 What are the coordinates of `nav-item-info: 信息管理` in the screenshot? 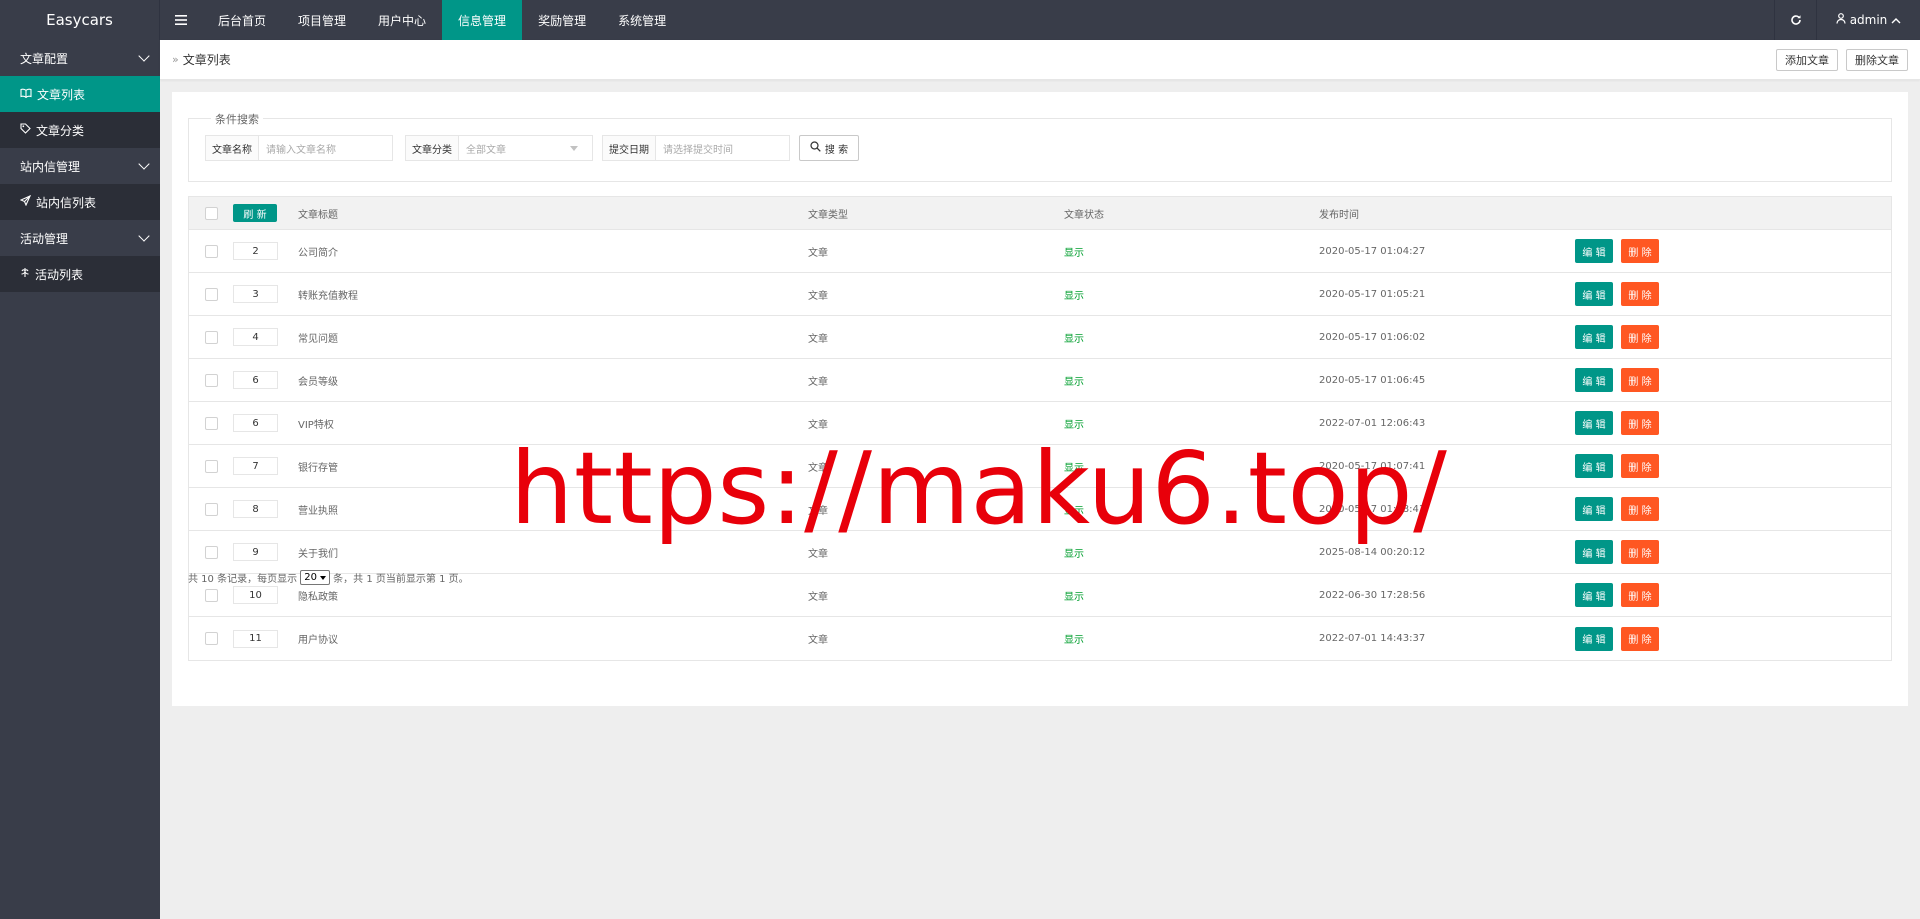 It's located at (482, 20).